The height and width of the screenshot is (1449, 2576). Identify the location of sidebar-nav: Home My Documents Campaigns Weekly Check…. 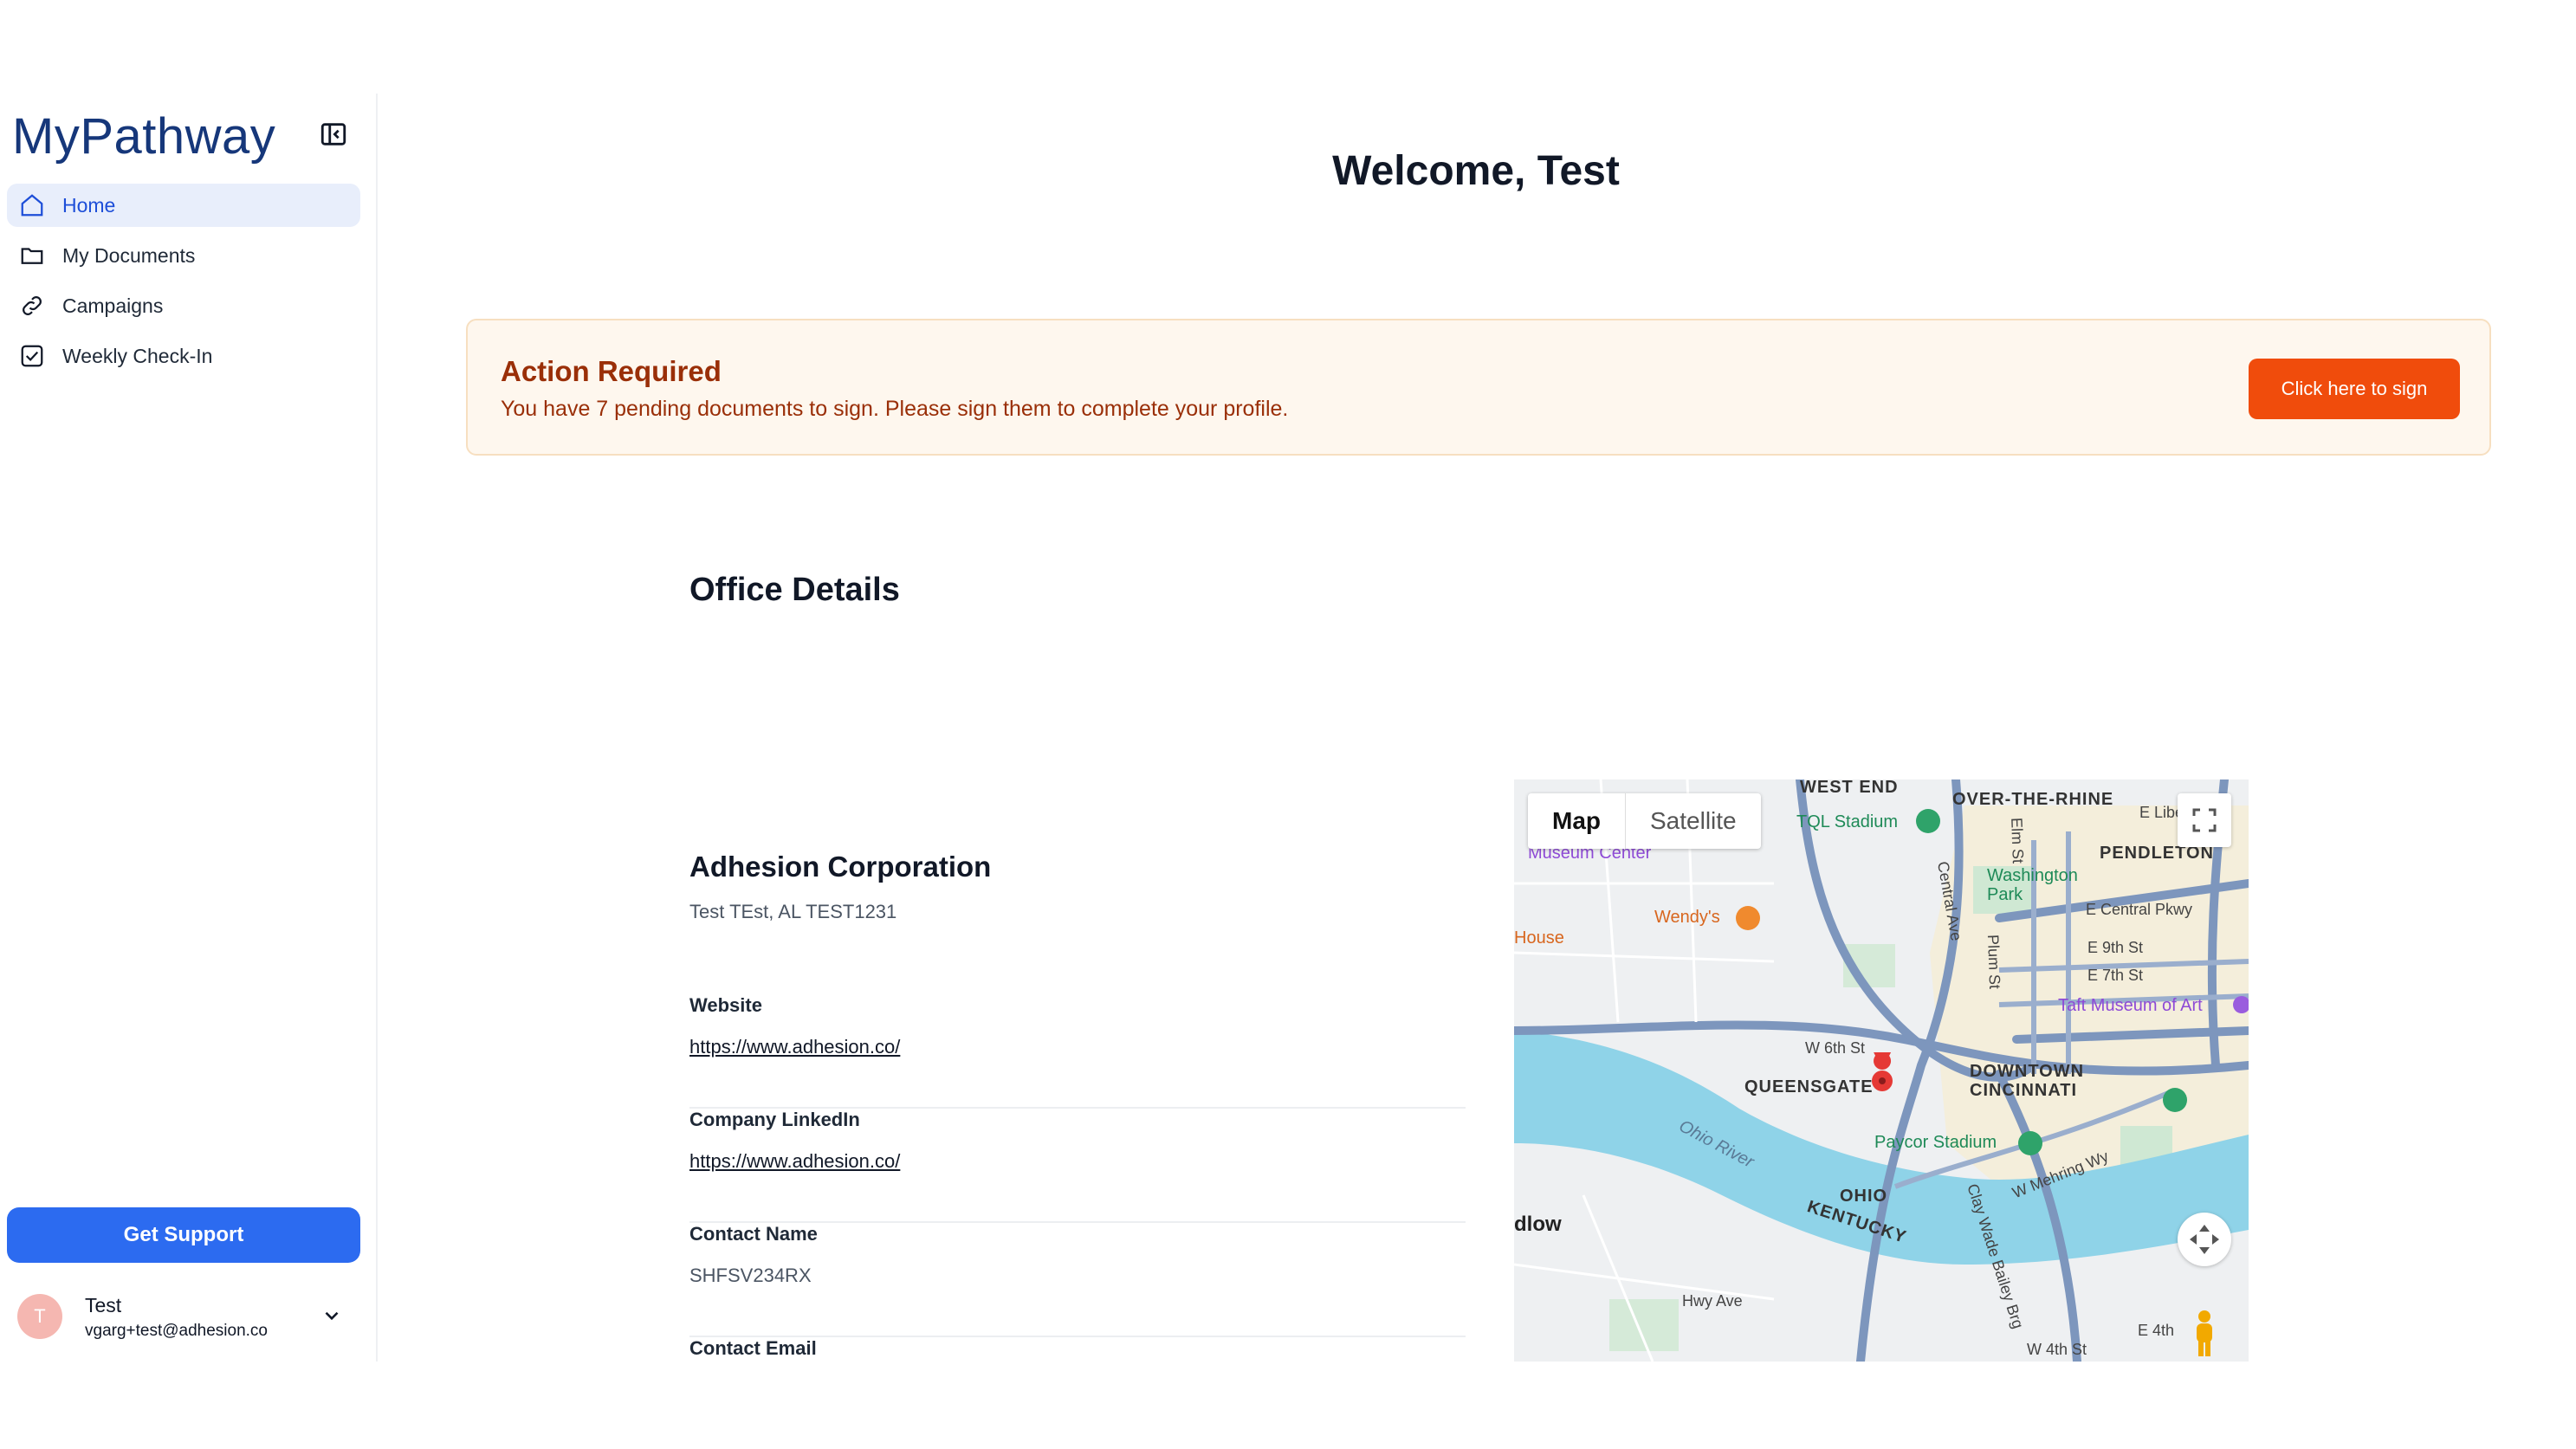
(183, 284).